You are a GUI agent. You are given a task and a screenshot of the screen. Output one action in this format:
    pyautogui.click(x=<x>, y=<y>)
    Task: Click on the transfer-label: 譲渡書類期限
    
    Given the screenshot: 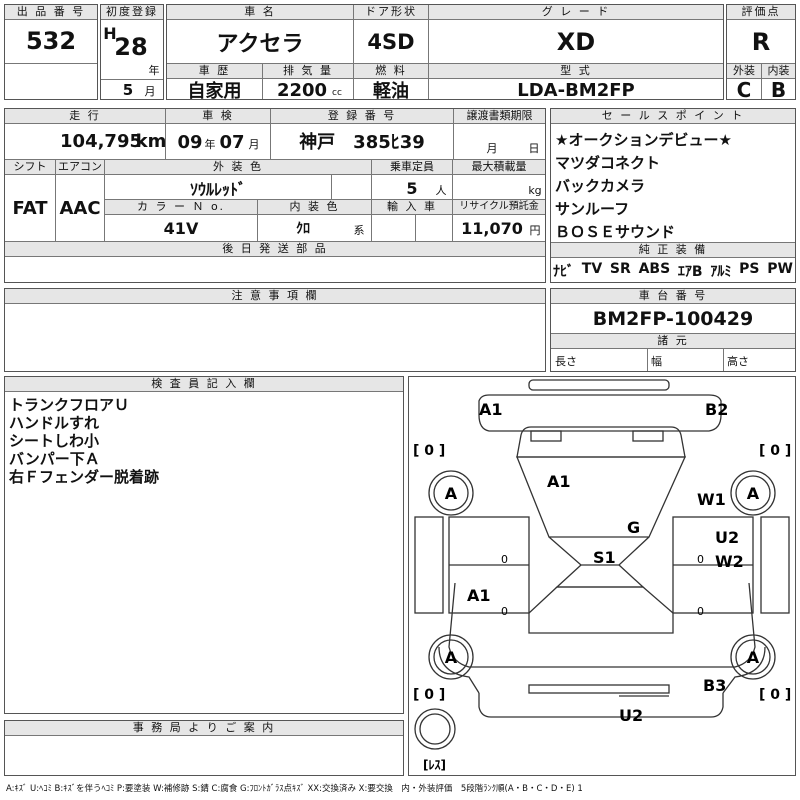 What is the action you would take?
    pyautogui.click(x=499, y=116)
    